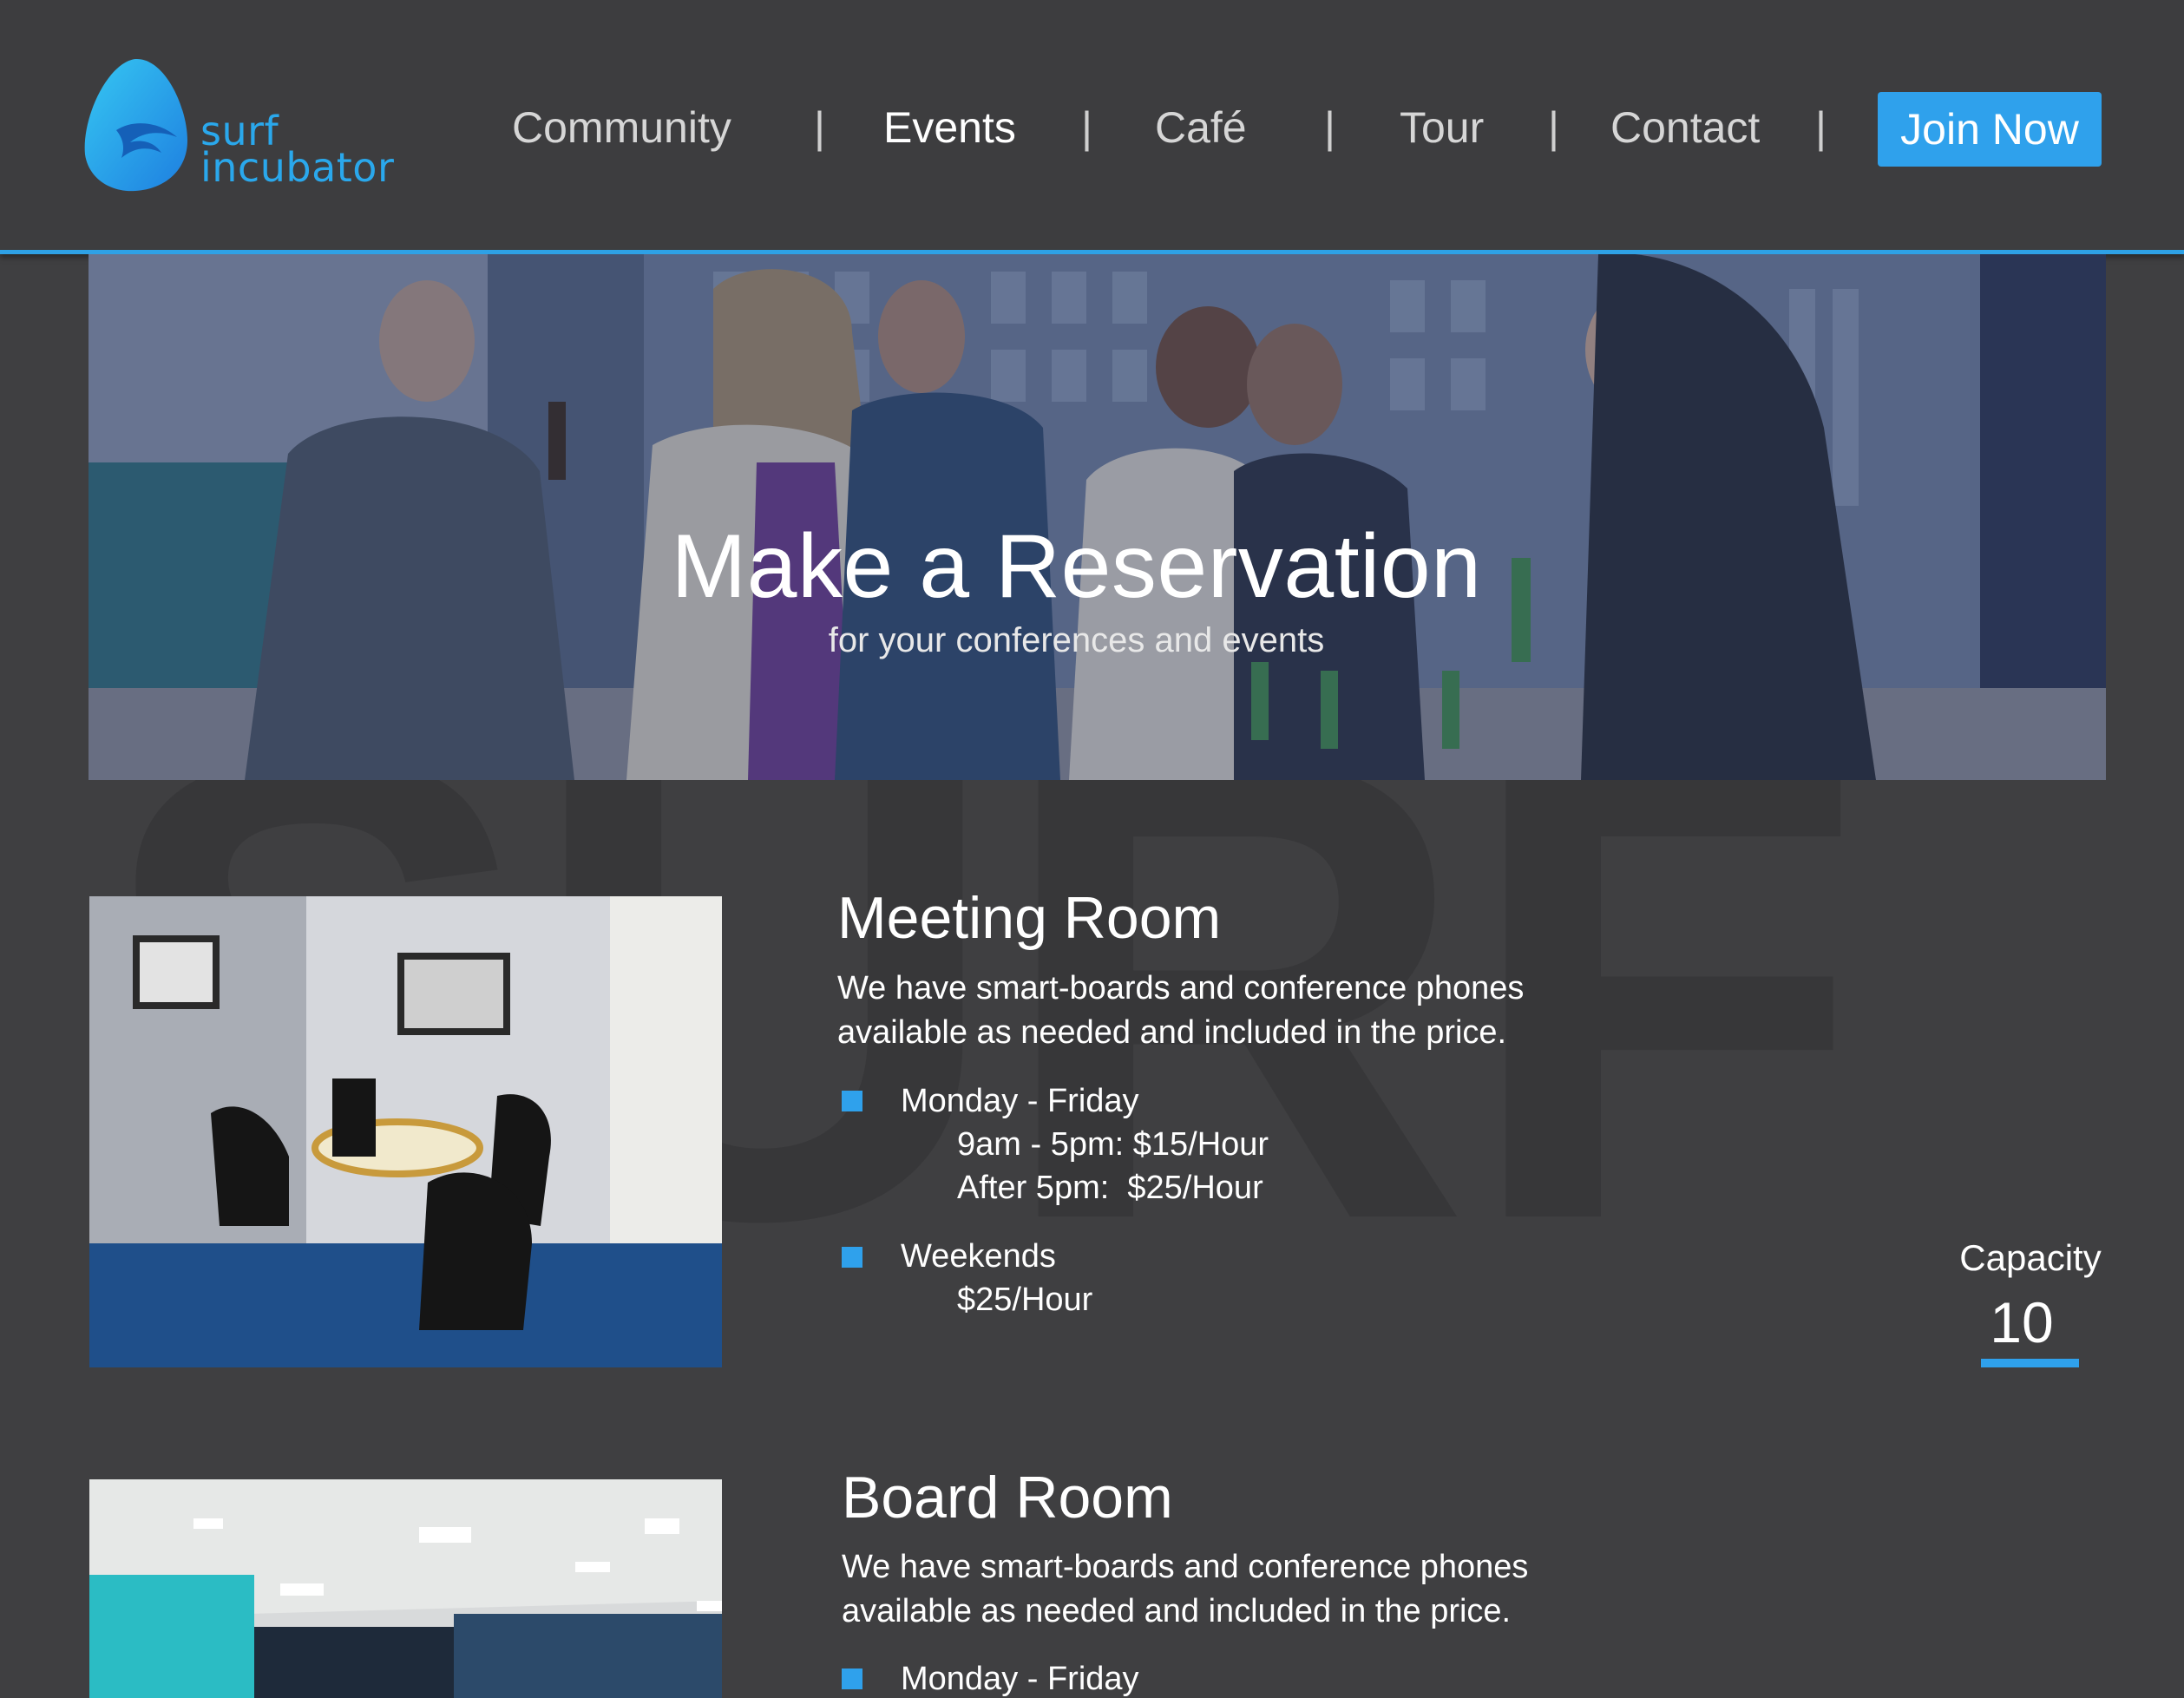 Image resolution: width=2184 pixels, height=1698 pixels. I want to click on nav-events: Events, so click(949, 127).